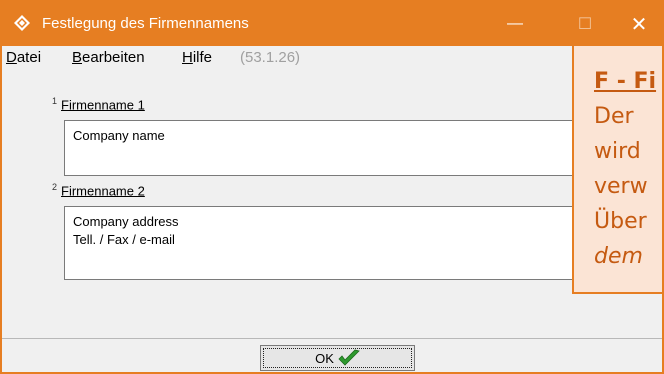  I want to click on menu-bearbeiten-label: earbeiten, so click(113, 57).